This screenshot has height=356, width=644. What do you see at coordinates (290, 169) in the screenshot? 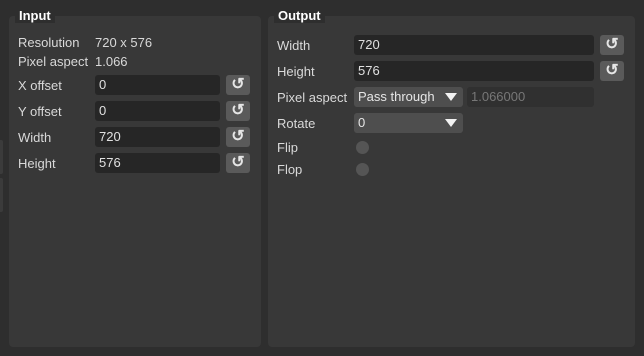
I see `flop-label: Flop` at bounding box center [290, 169].